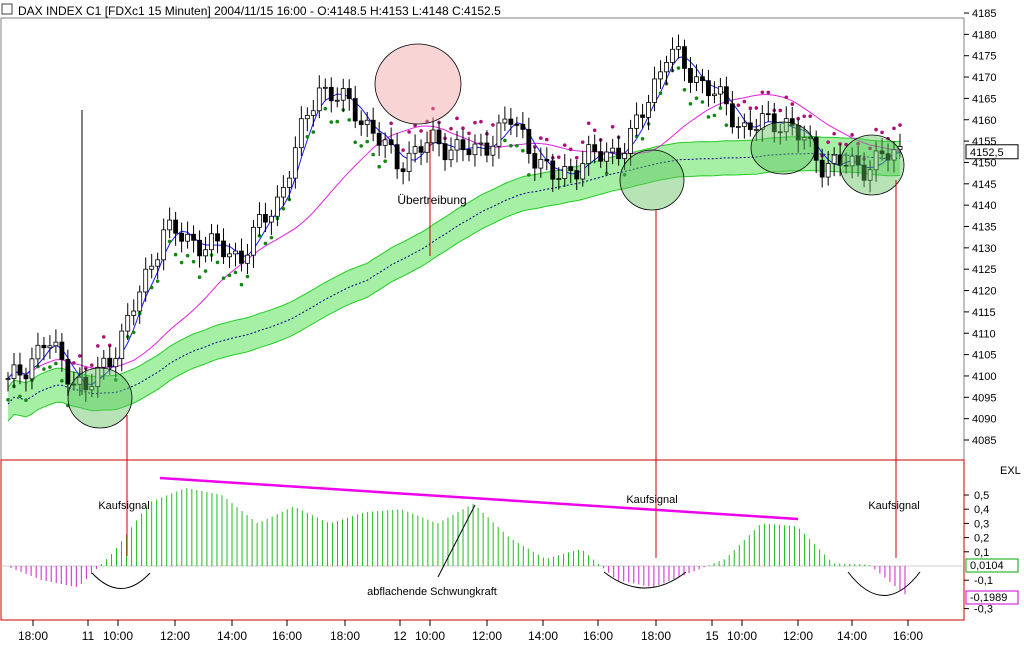 The width and height of the screenshot is (1024, 664). Describe the element at coordinates (984, 121) in the screenshot. I see `price-y-tick-label: 4160` at that location.